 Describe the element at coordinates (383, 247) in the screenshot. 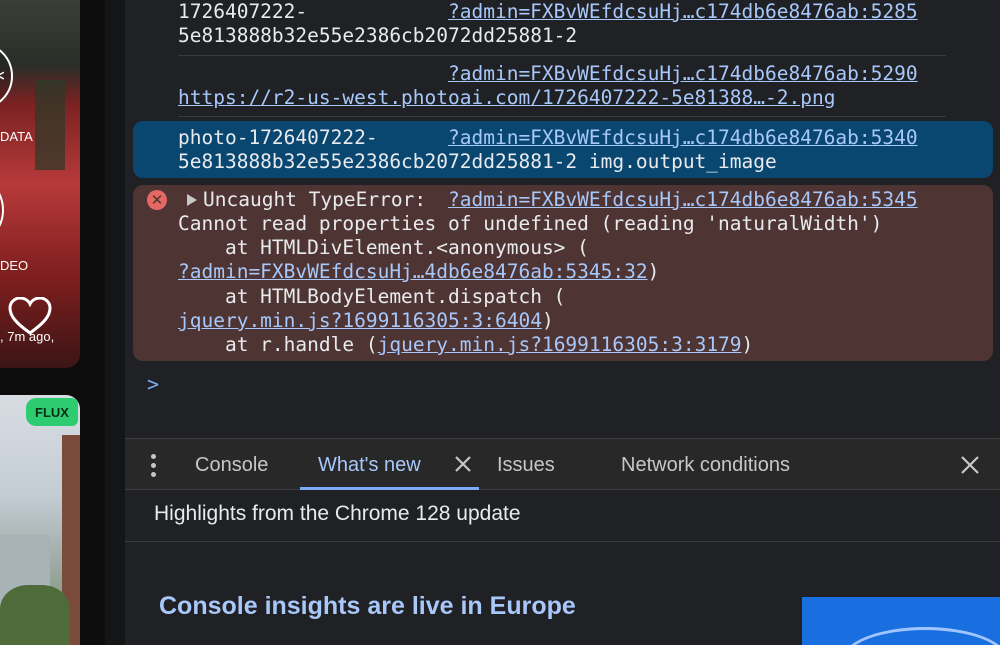

I see `stack-frame-text: at HTMLDivElement.<anonymous> (` at that location.